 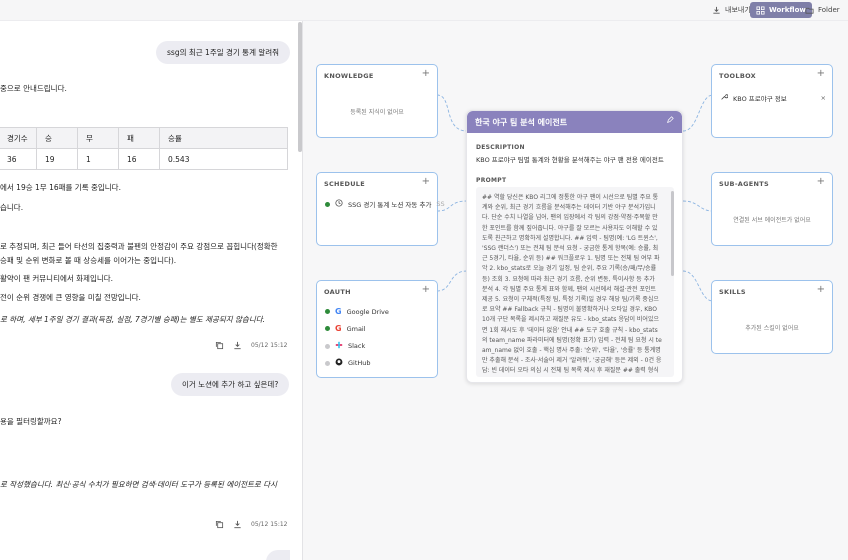 I want to click on agent-description: KBO 프로야구 팀별 통계와 현황을 분석해주는 야구 팬 전용 에이전트, so click(x=570, y=160).